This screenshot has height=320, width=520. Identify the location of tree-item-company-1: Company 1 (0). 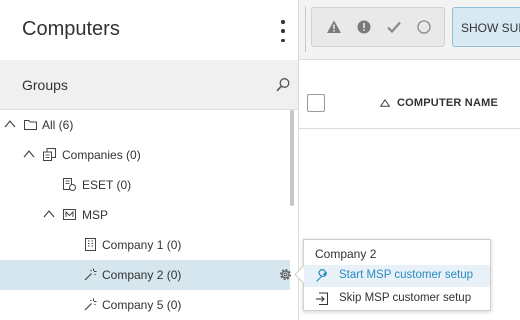
(145, 245).